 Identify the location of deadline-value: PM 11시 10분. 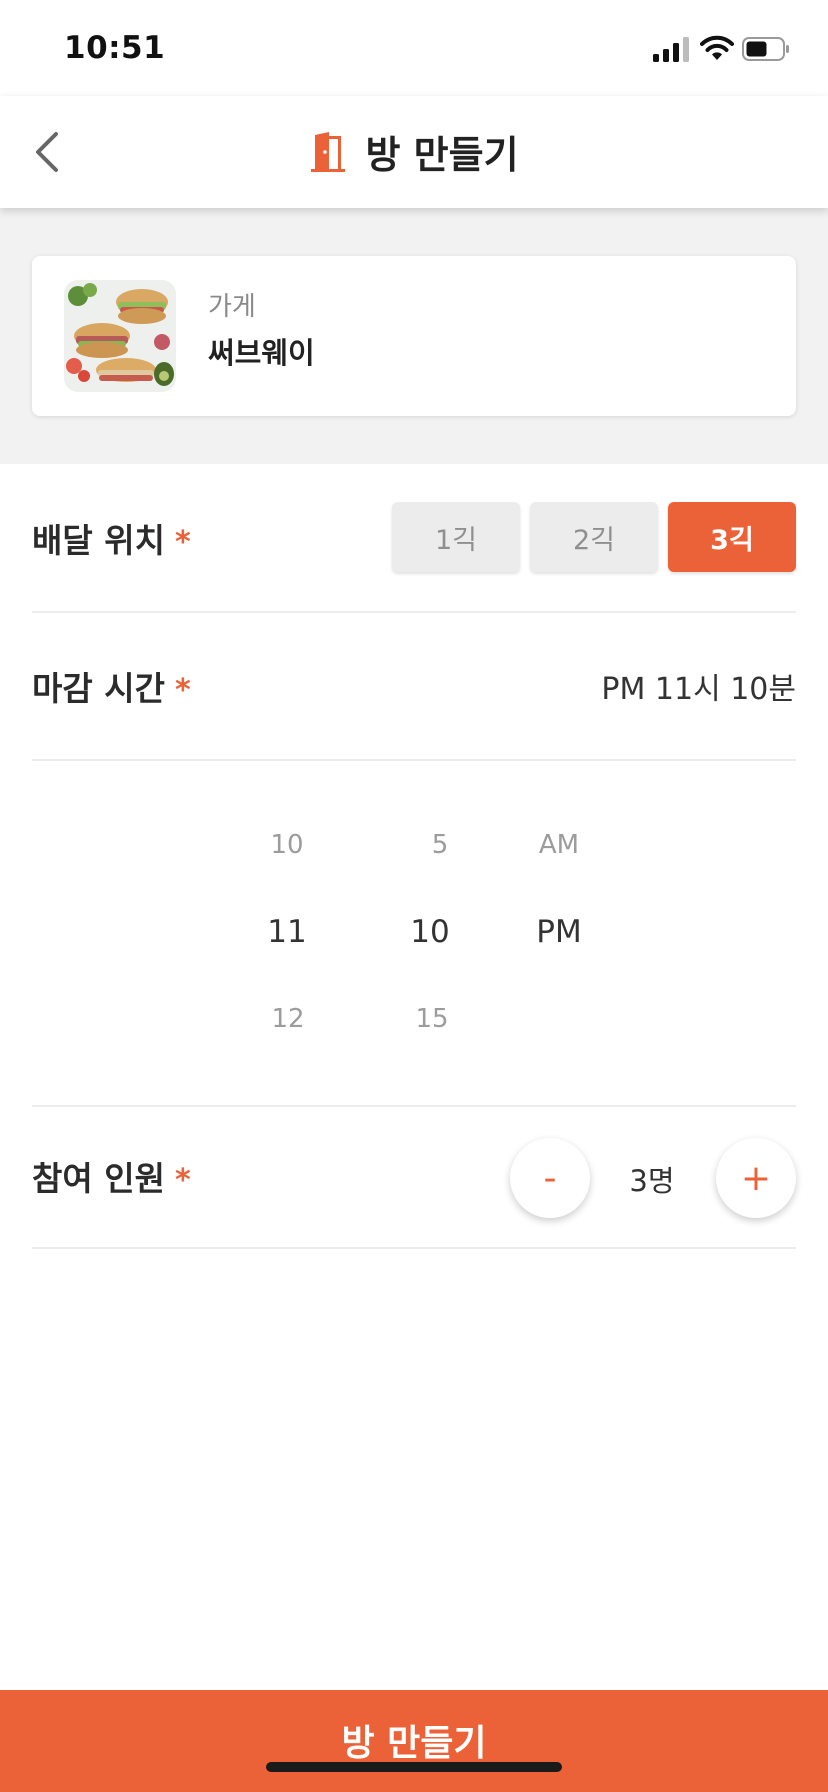
(698, 689).